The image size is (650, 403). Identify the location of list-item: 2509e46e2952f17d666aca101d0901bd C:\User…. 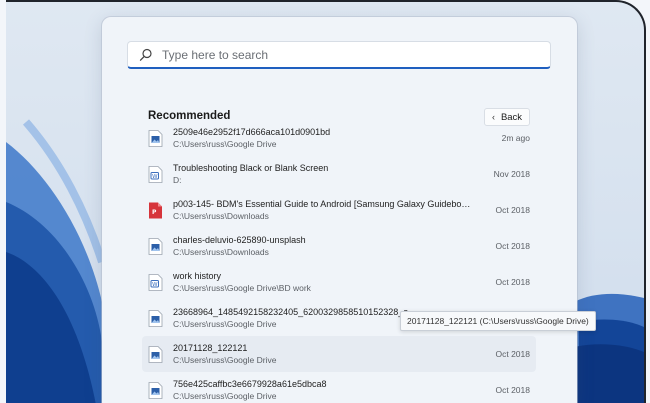
(339, 138).